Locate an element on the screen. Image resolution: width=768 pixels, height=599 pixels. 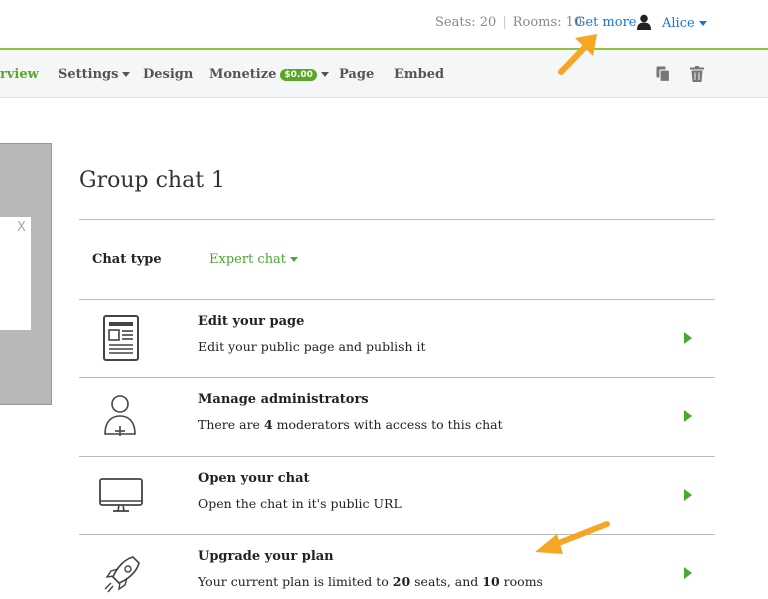
row-description: Edit your public page and publish it is located at coordinates (312, 346).